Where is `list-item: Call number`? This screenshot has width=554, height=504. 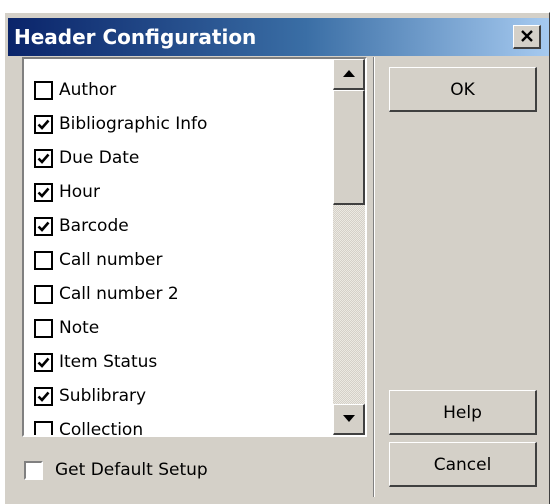 list-item: Call number is located at coordinates (184, 260).